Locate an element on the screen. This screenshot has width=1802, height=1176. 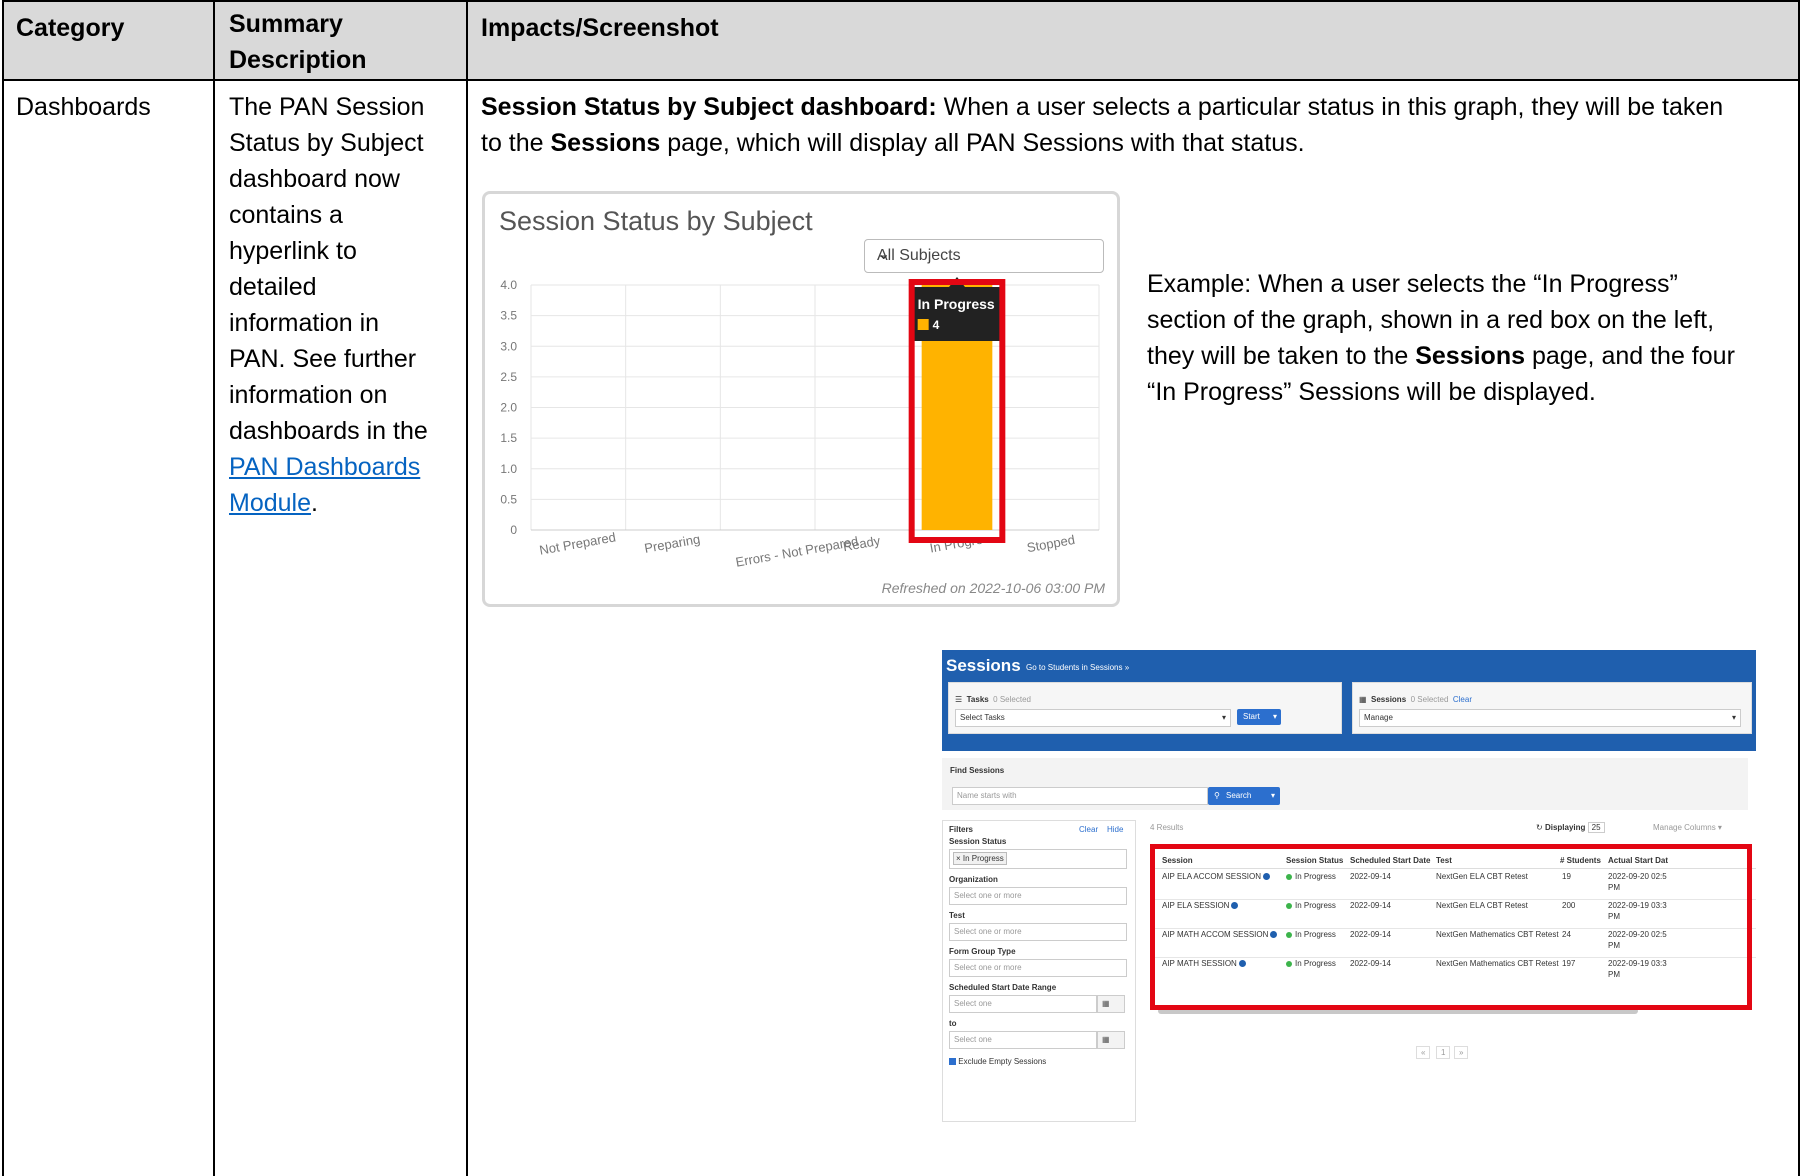
organization-filter: Select one or more is located at coordinates (1038, 896).